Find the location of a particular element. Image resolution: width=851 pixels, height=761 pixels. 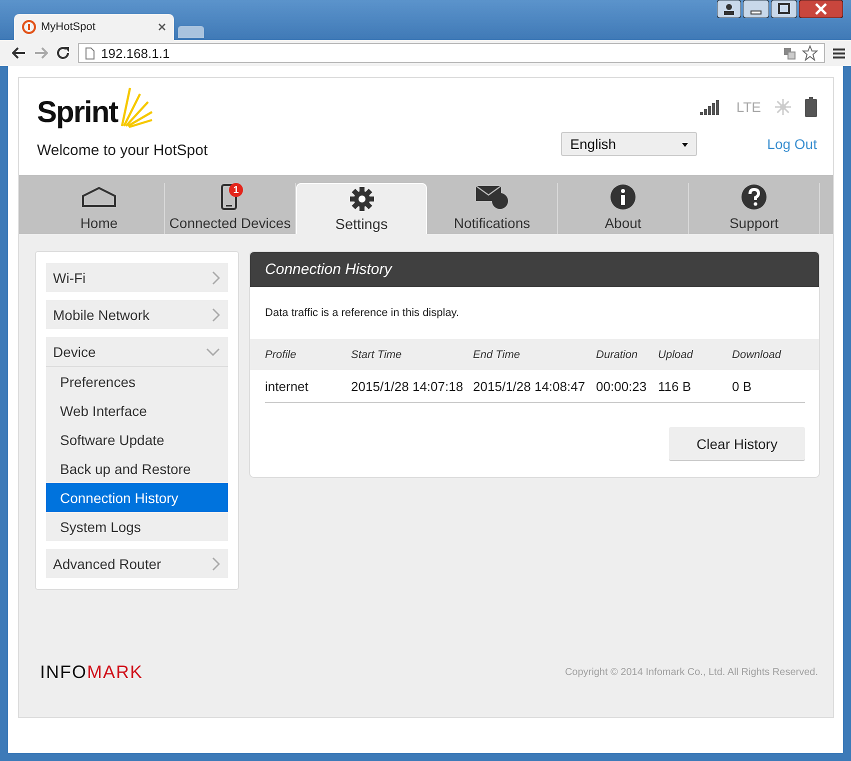

help-icon is located at coordinates (754, 197).